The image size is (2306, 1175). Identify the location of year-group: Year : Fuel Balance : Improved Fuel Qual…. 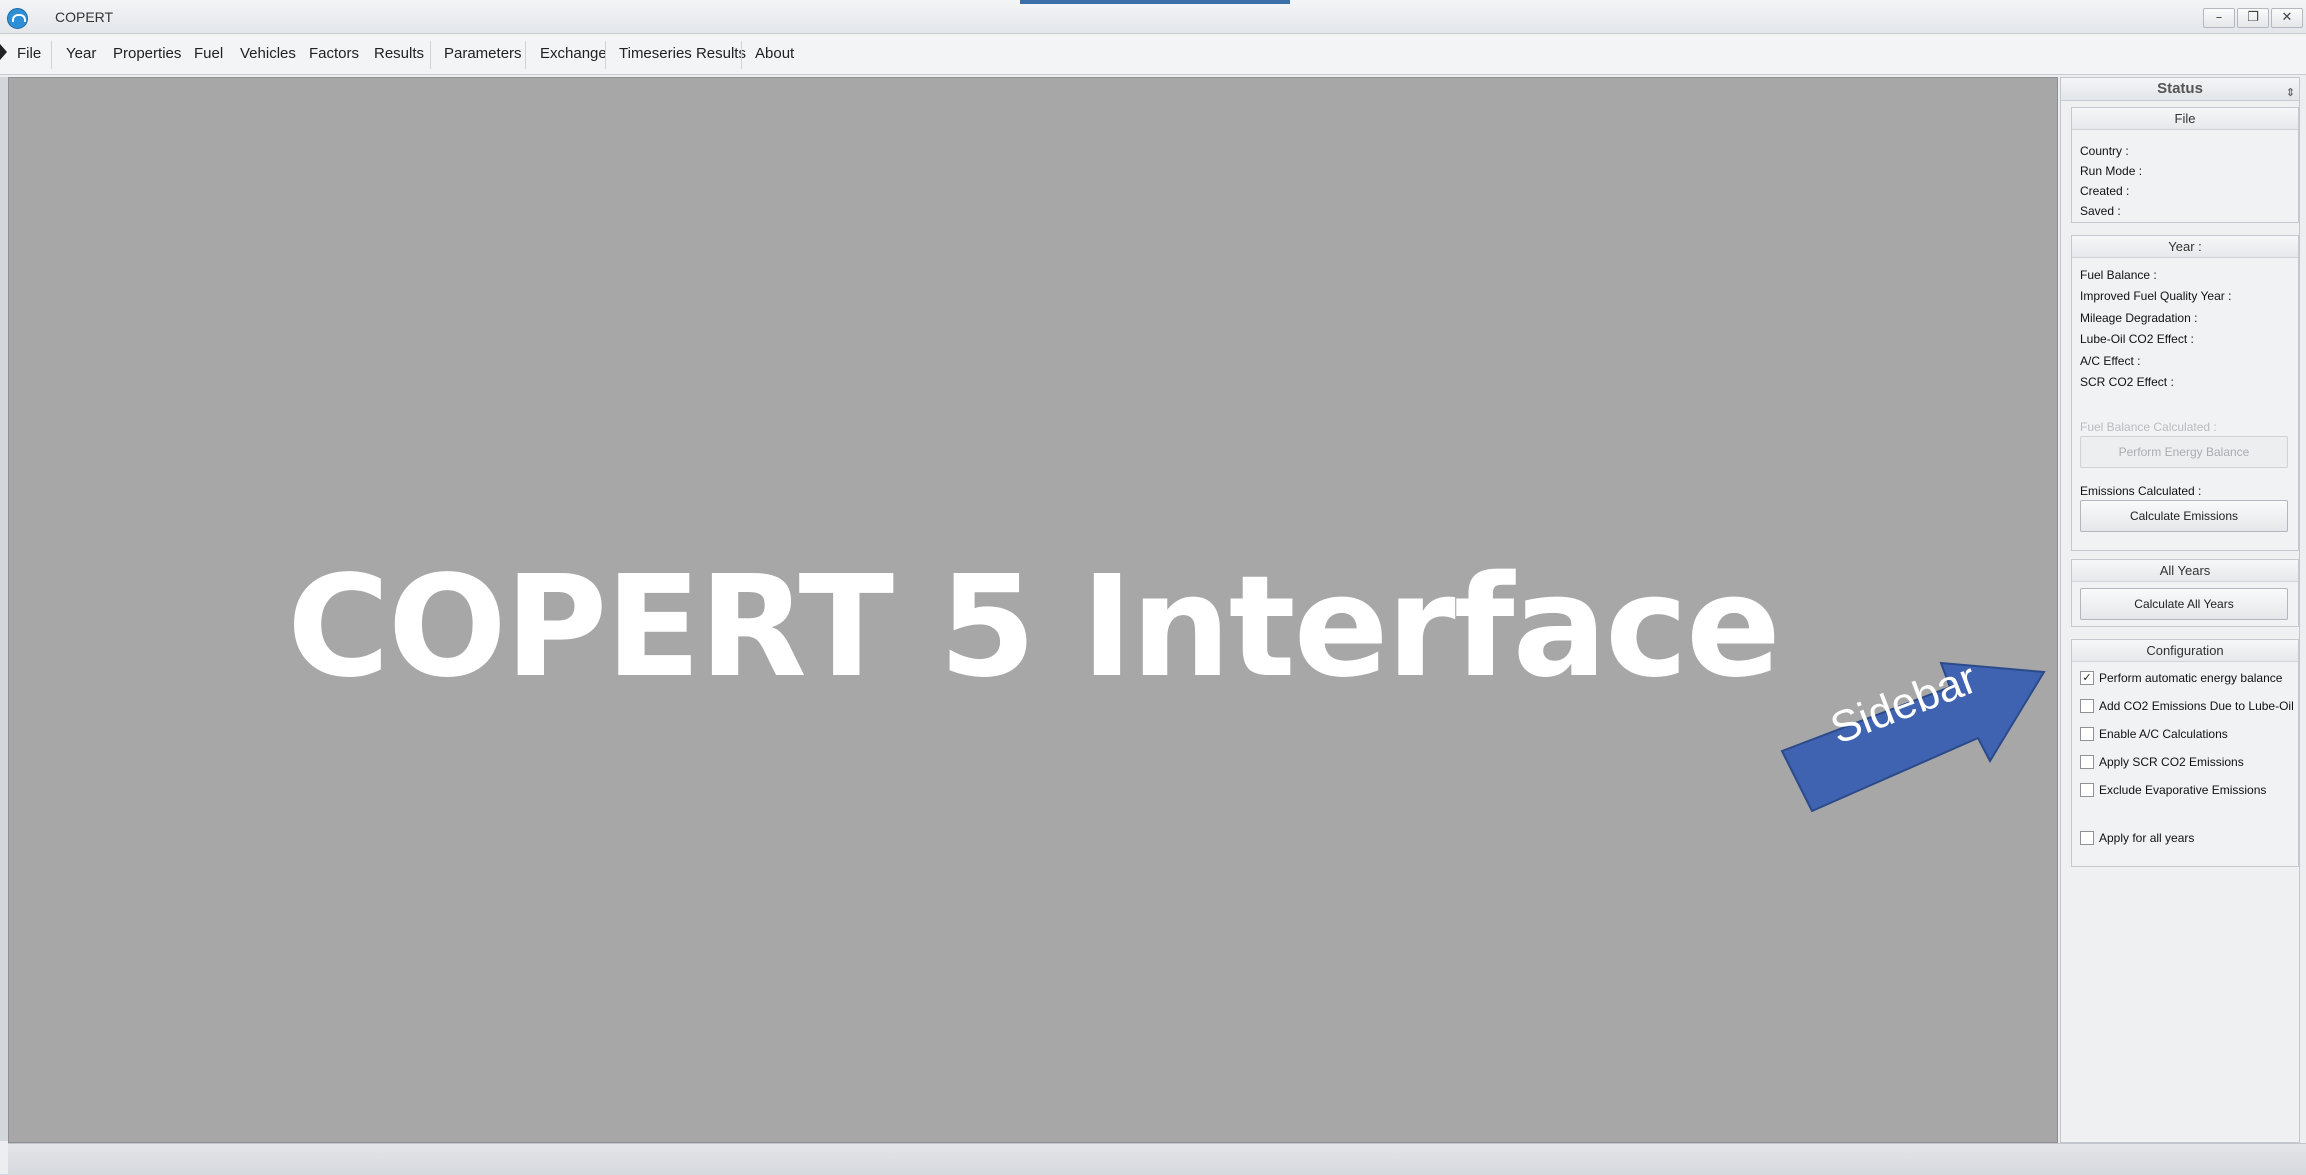
(2185, 393).